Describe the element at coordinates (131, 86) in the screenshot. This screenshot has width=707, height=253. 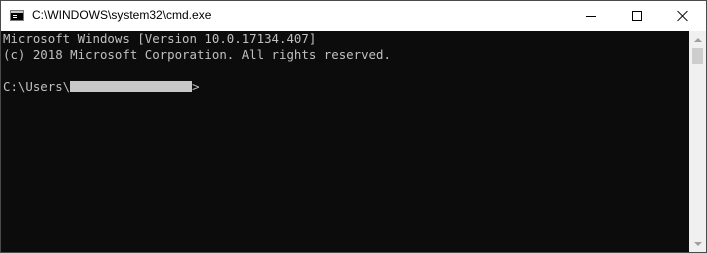
I see `redacted-username` at that location.